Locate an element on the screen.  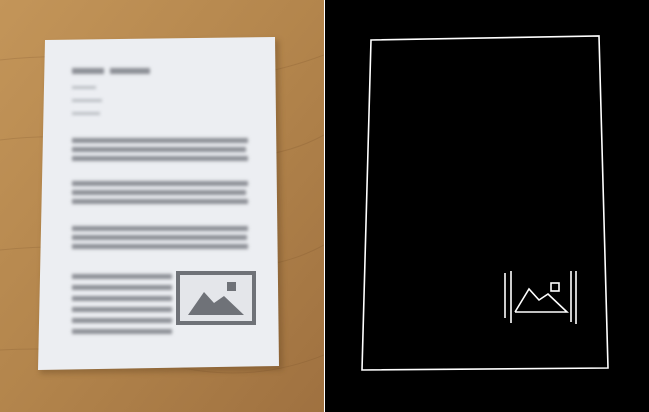
para3-line2 is located at coordinates (159, 237).